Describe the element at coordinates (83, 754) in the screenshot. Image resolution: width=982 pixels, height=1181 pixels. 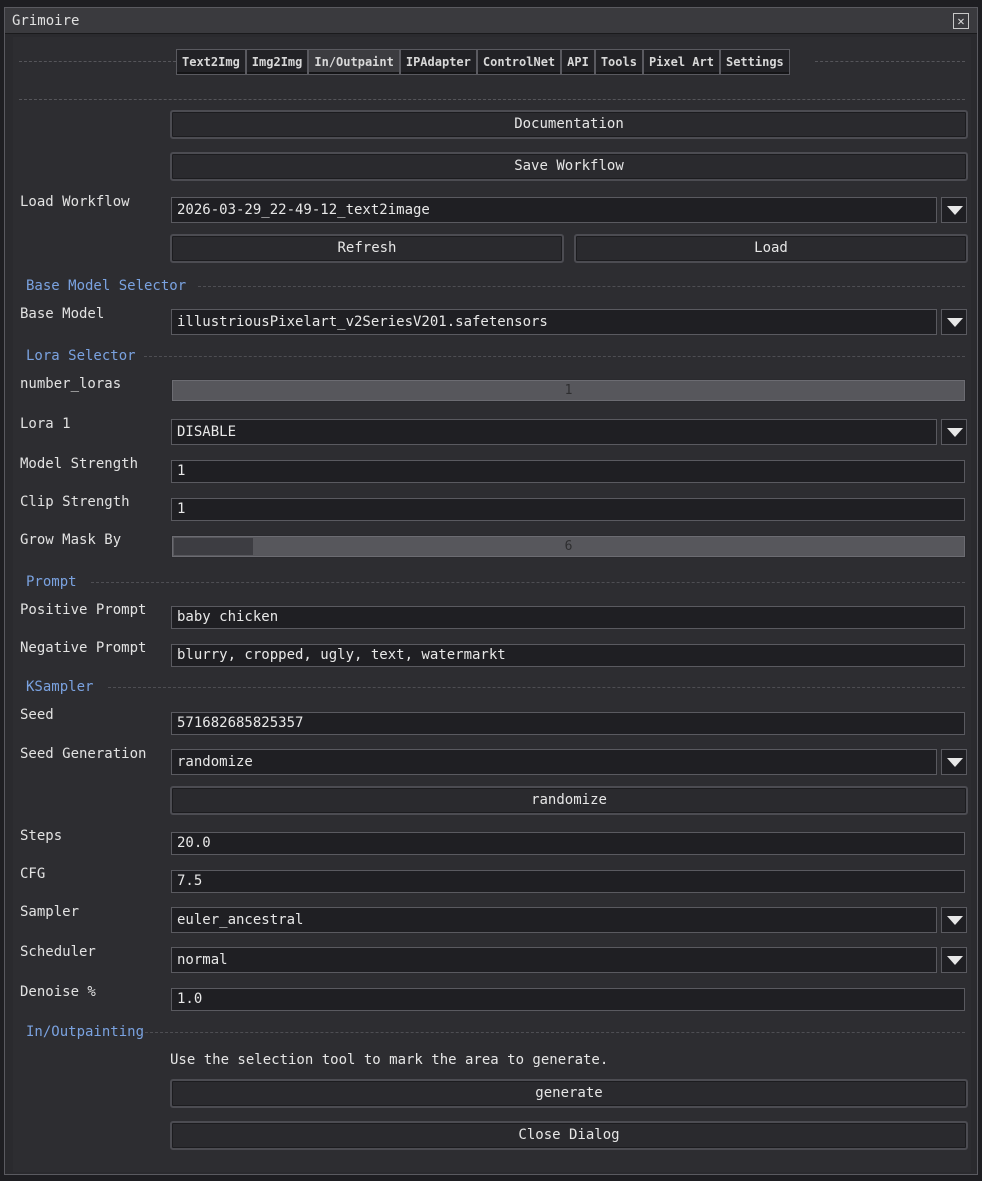
I see `seed-generation-label: Seed Generation` at that location.